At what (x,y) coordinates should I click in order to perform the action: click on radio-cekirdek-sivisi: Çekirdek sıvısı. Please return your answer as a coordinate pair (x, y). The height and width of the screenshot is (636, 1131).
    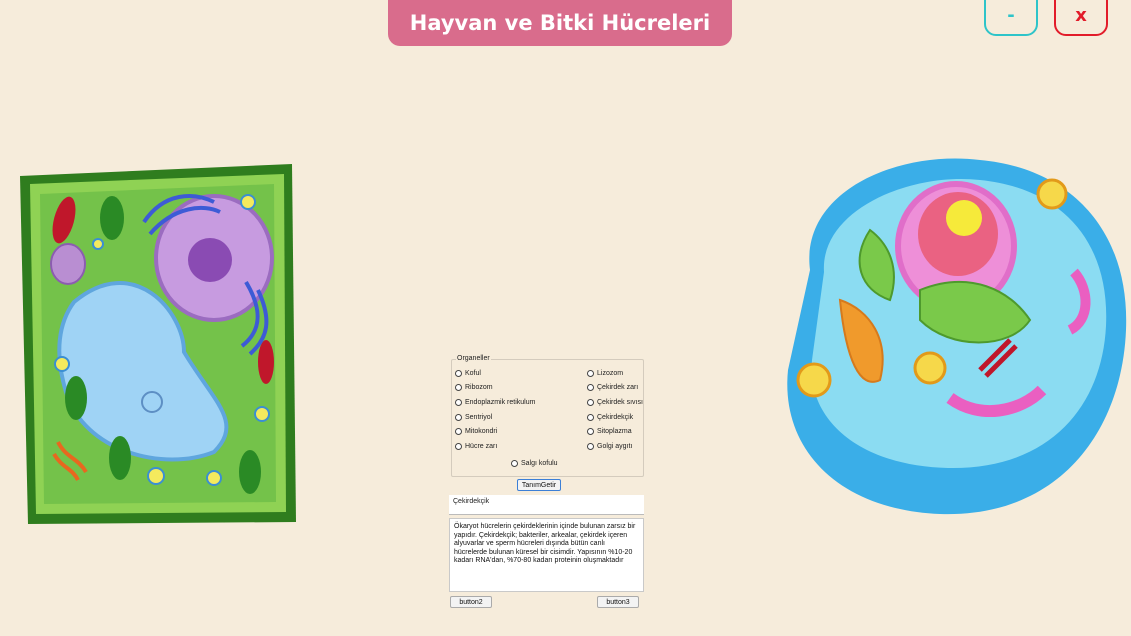
    Looking at the image, I should click on (615, 402).